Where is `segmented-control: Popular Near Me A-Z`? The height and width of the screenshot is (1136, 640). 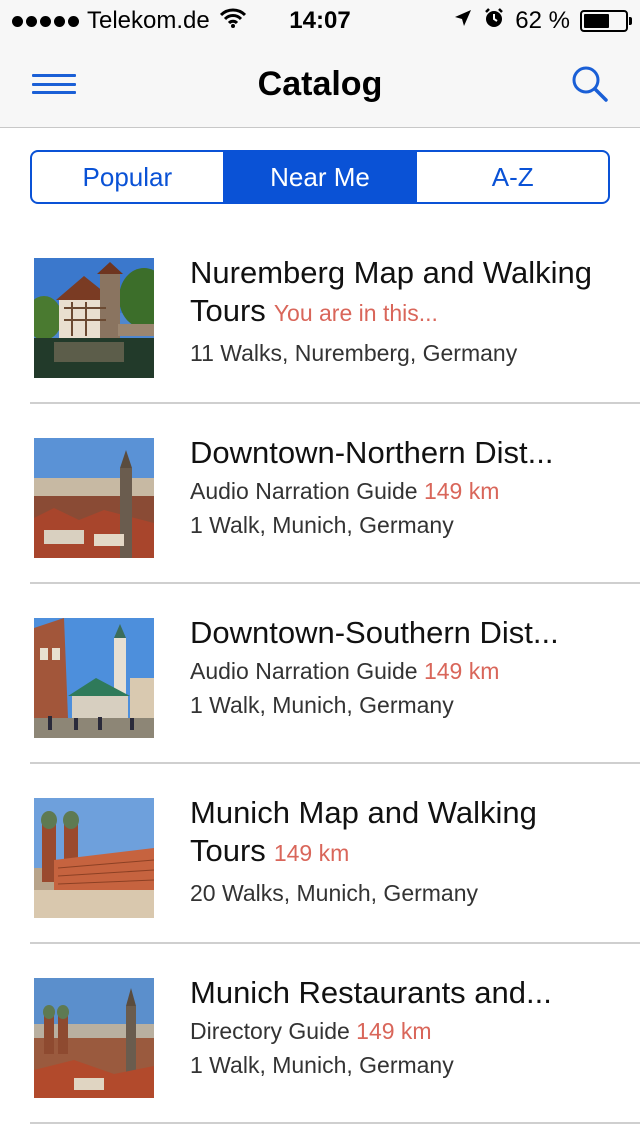
segmented-control: Popular Near Me A-Z is located at coordinates (320, 177).